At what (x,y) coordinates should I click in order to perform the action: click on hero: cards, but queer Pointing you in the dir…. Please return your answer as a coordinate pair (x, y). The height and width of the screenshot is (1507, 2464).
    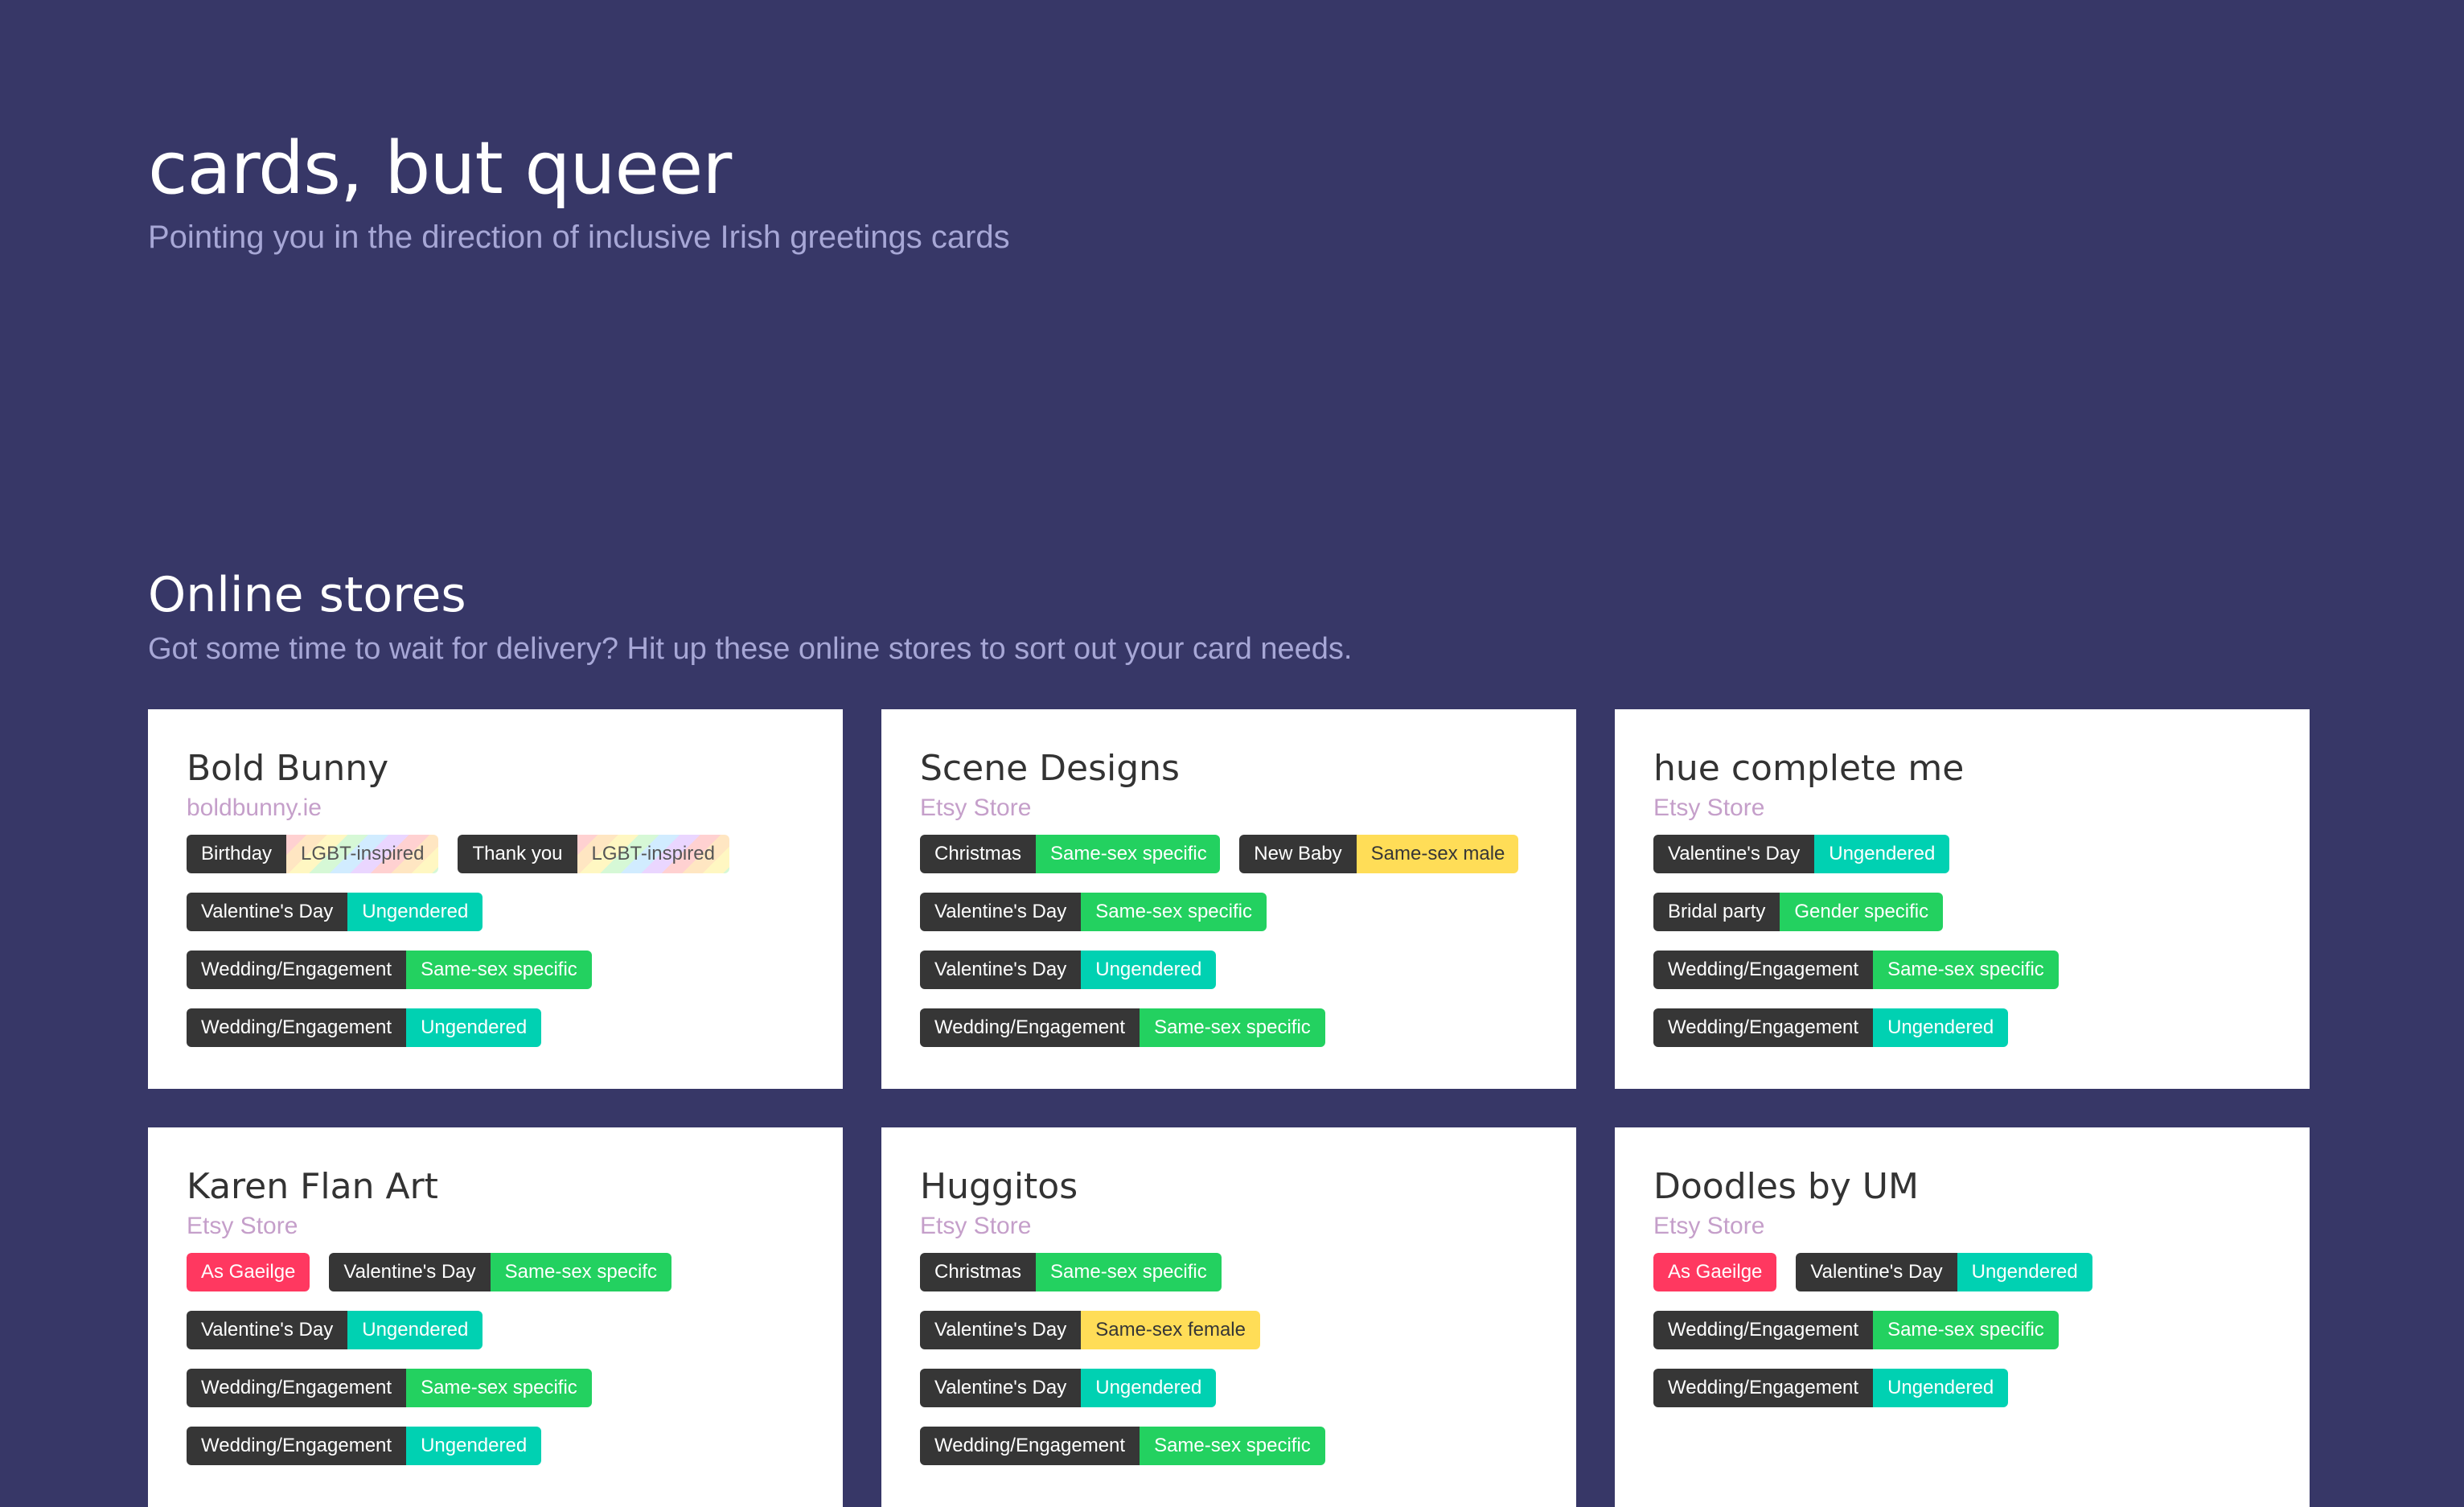
    Looking at the image, I should click on (579, 188).